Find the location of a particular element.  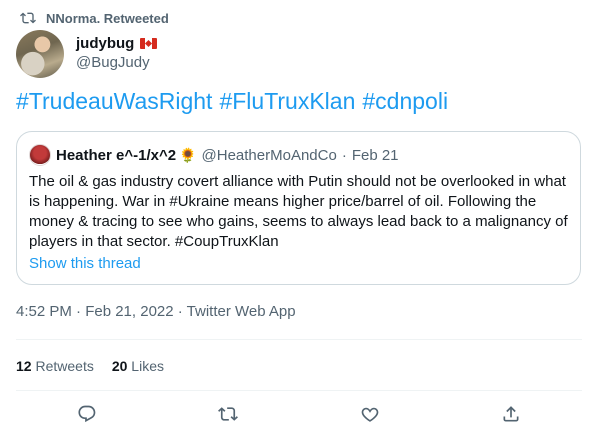

share-icon is located at coordinates (511, 414).